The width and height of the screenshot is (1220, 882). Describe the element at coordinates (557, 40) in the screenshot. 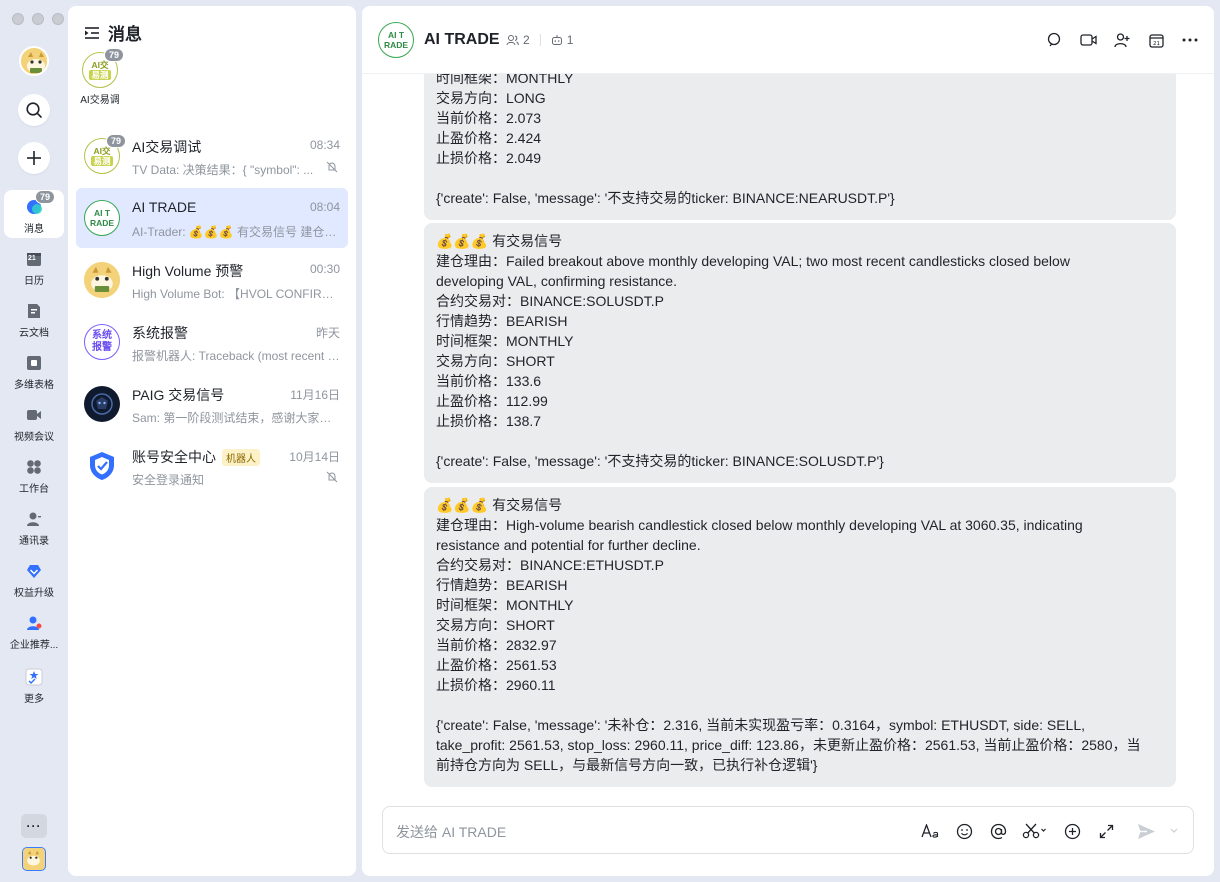

I see `bot-icon` at that location.